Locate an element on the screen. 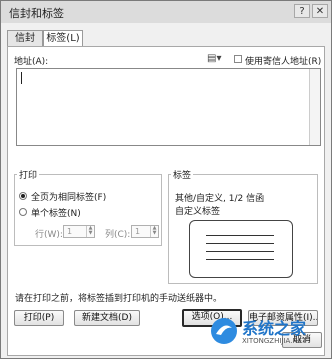 This screenshot has height=359, width=332. label-info-group: 标签 其他/自定义, 1/2 信函 自定义标签 is located at coordinates (243, 226).